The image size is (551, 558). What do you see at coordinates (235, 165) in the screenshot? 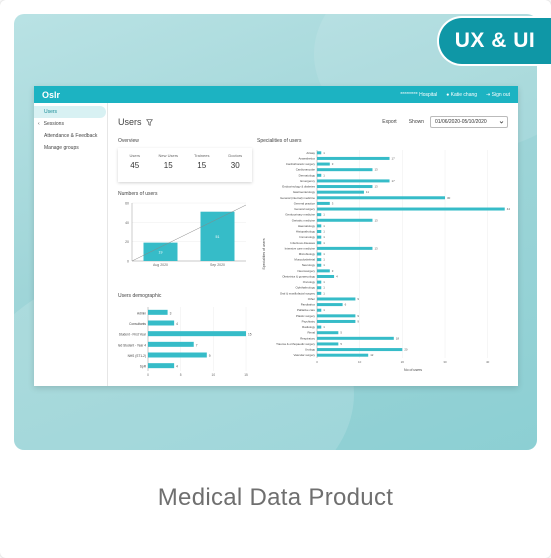
I see `stat-value: 30` at bounding box center [235, 165].